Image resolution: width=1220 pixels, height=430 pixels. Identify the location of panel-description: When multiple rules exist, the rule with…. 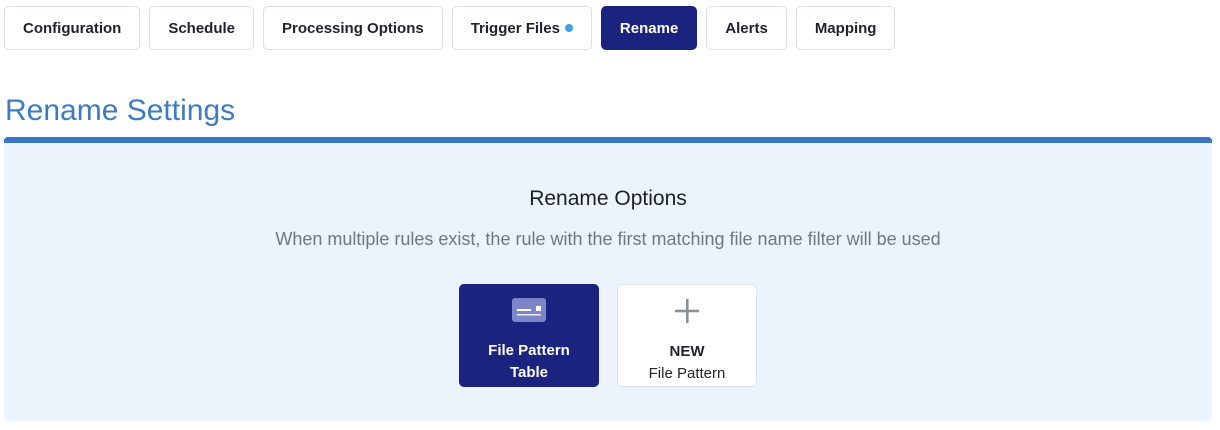
(608, 239).